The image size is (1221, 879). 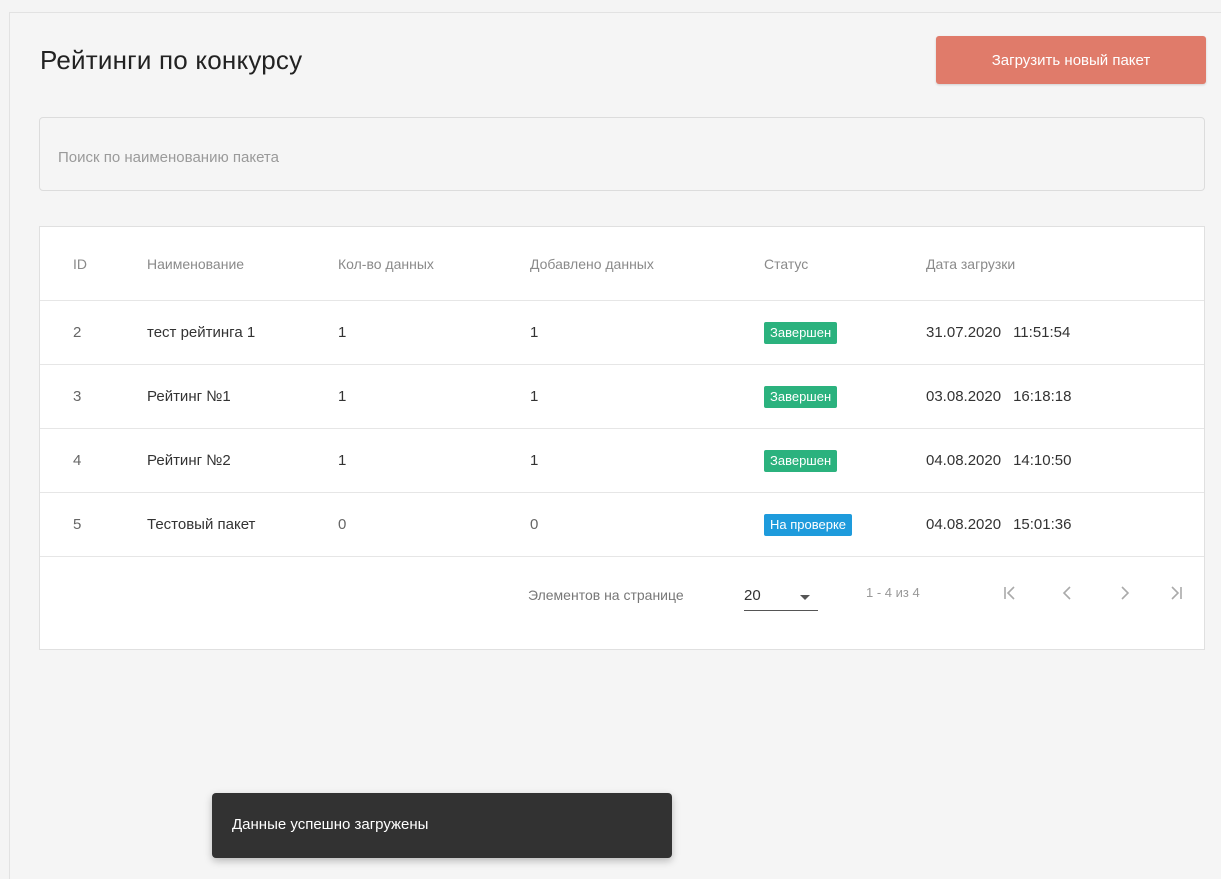 What do you see at coordinates (77, 460) in the screenshot?
I see `row-id: 4` at bounding box center [77, 460].